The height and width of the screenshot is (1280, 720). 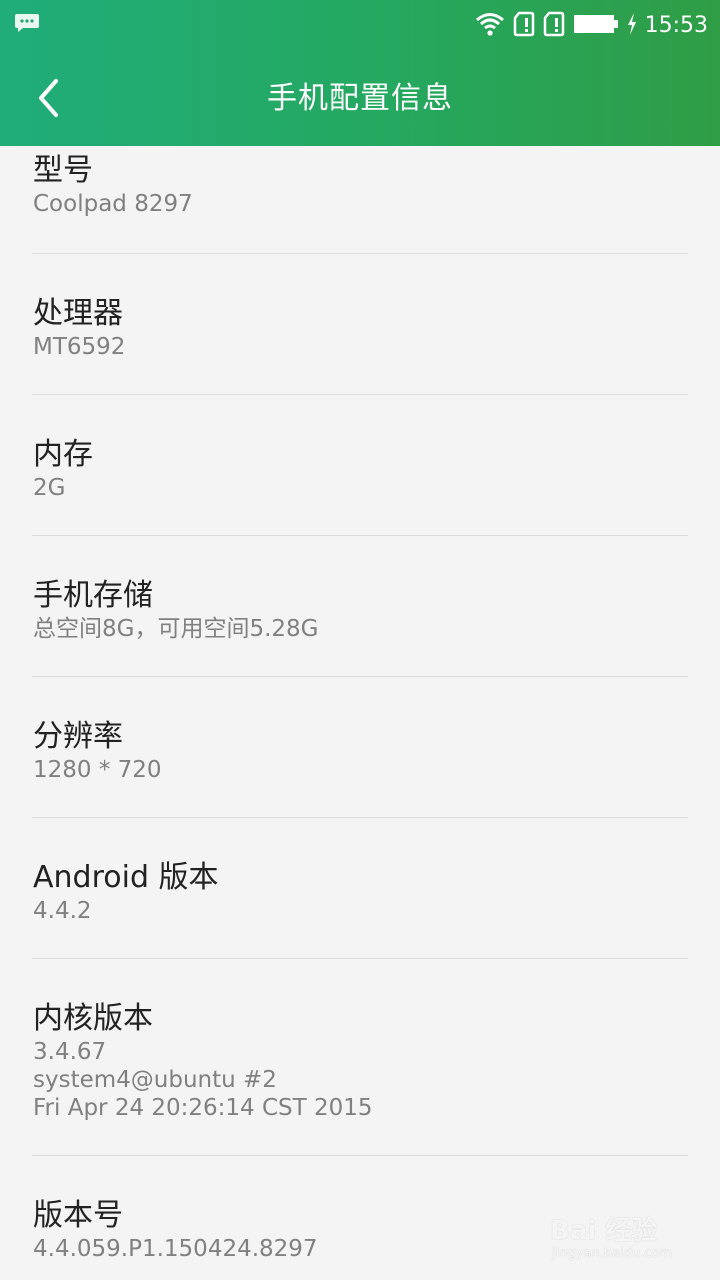 What do you see at coordinates (203, 1108) in the screenshot?
I see `list-item-value: Fri Apr 24 20:26:14 CST 2015` at bounding box center [203, 1108].